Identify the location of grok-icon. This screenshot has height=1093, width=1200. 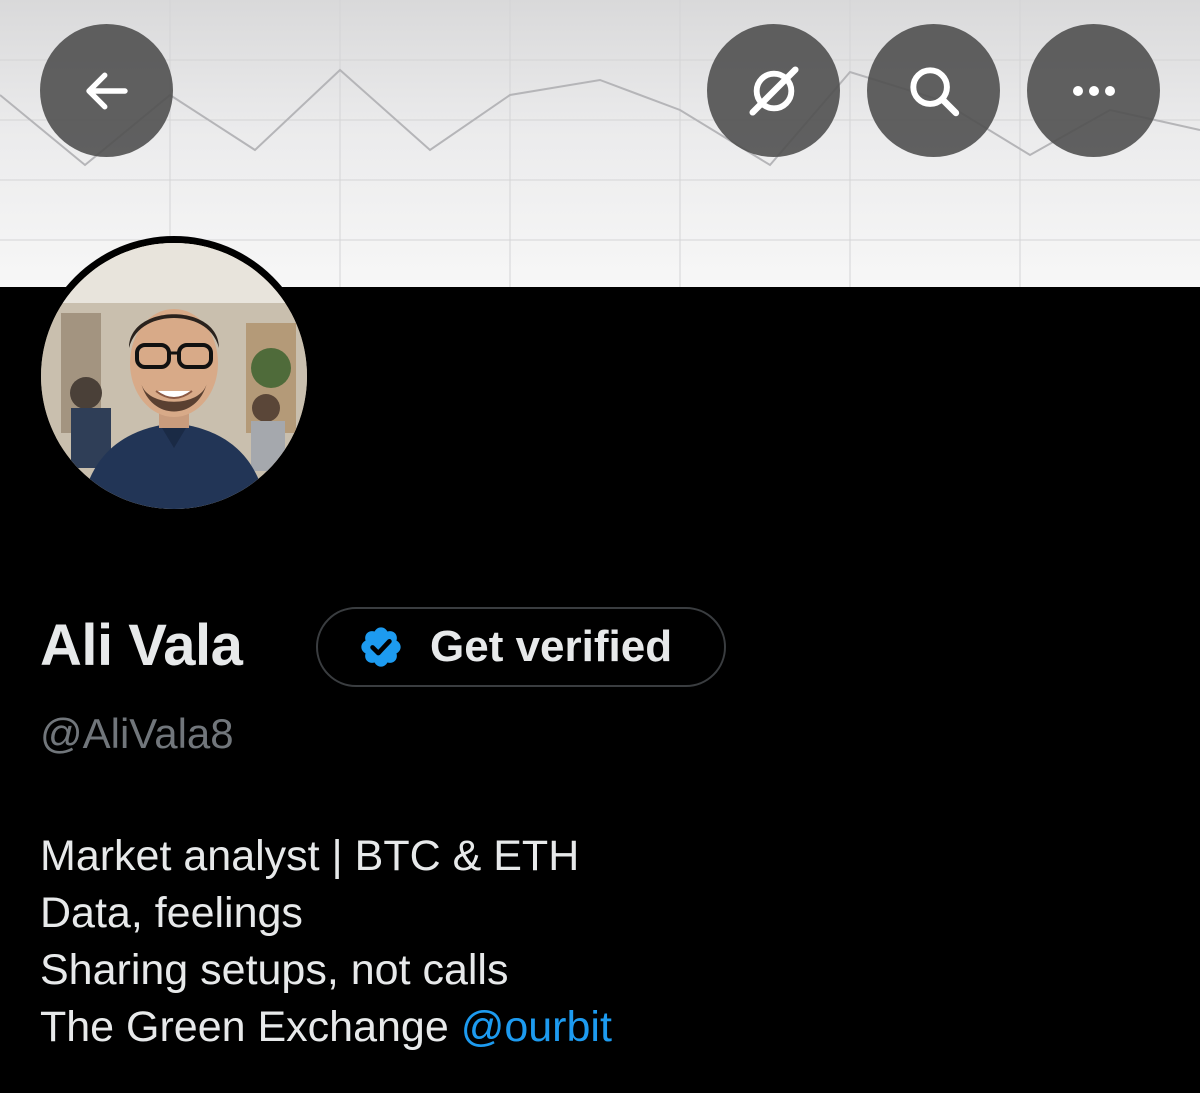
(773, 90).